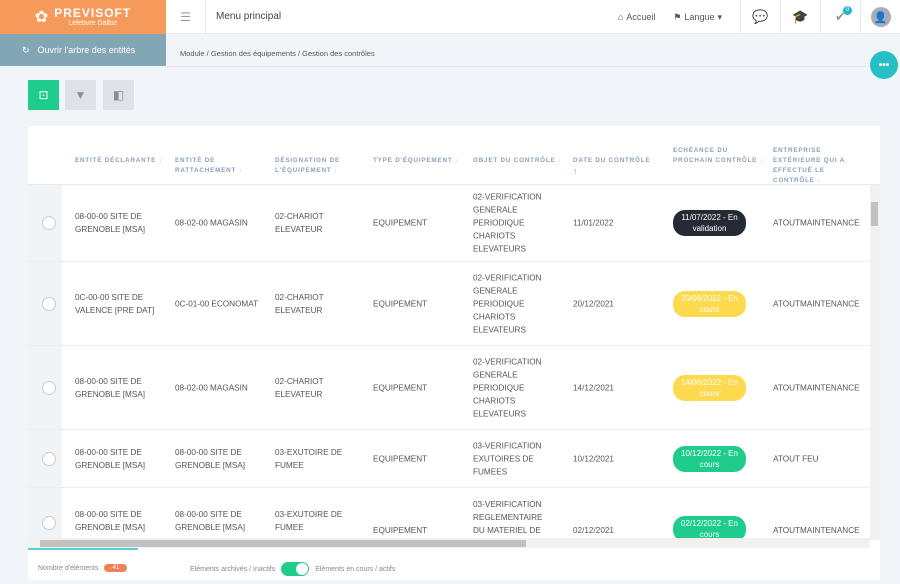 The width and height of the screenshot is (900, 584). I want to click on menu-toggle-icon: ☰, so click(186, 17).